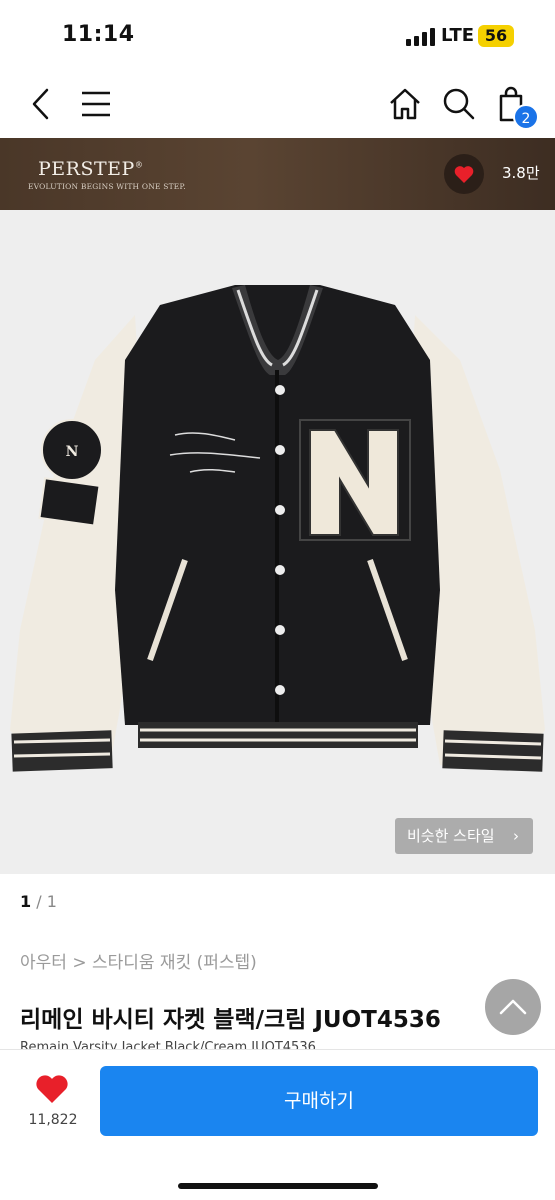 The width and height of the screenshot is (555, 1200). What do you see at coordinates (138, 960) in the screenshot?
I see `category-breadcrumb: 아우터 > 스타디움 재킷 (퍼스텝)` at bounding box center [138, 960].